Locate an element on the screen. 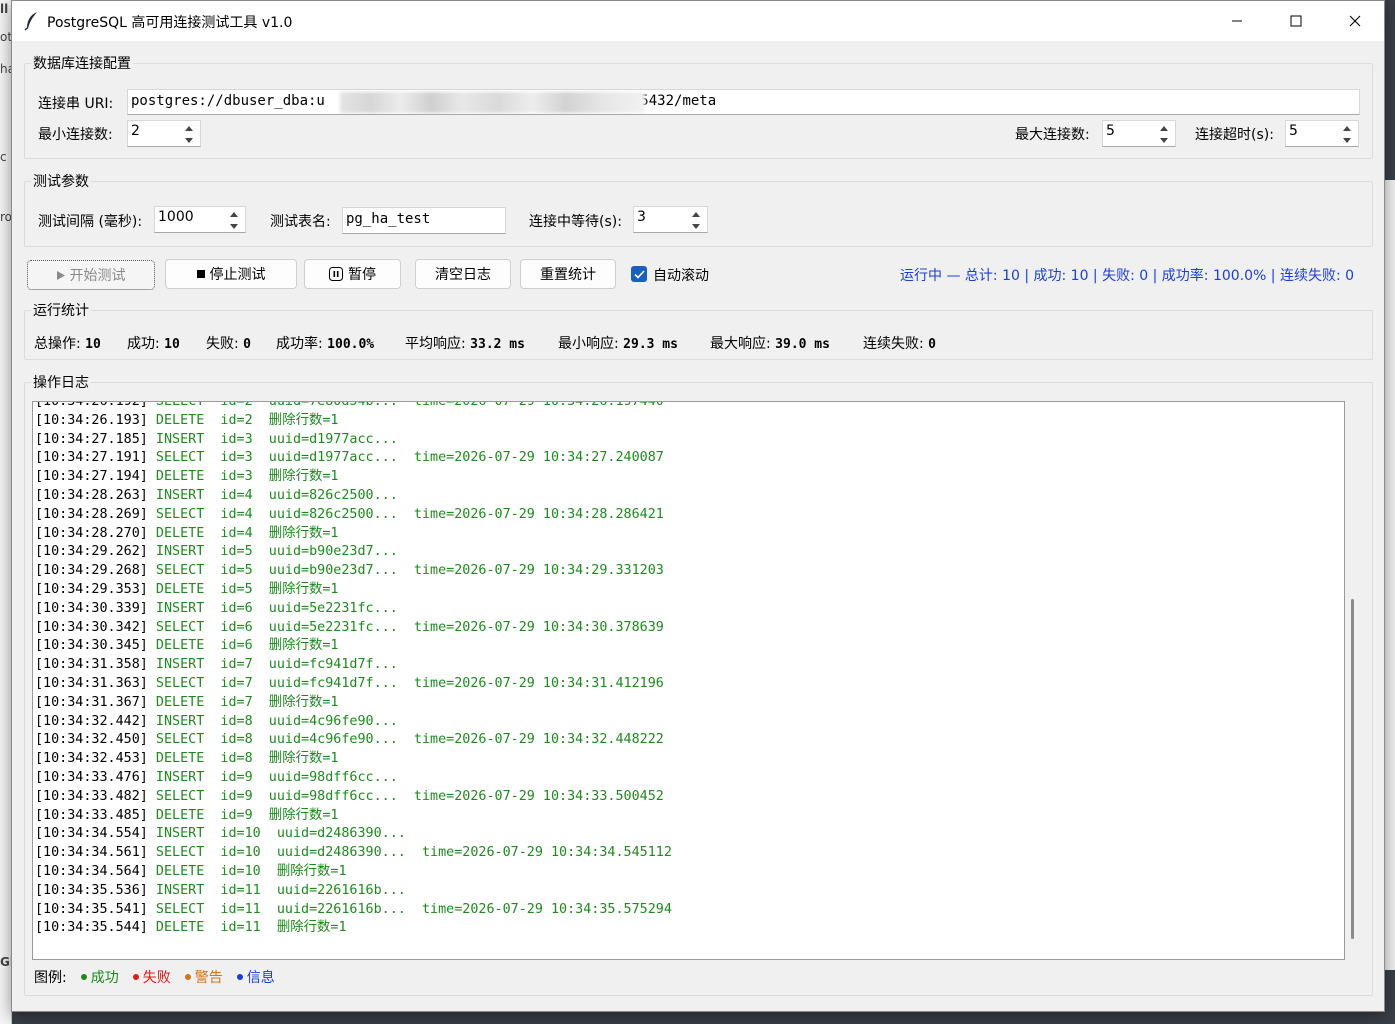 The height and width of the screenshot is (1024, 1395). reset-stats-button: 重置统计 is located at coordinates (568, 274).